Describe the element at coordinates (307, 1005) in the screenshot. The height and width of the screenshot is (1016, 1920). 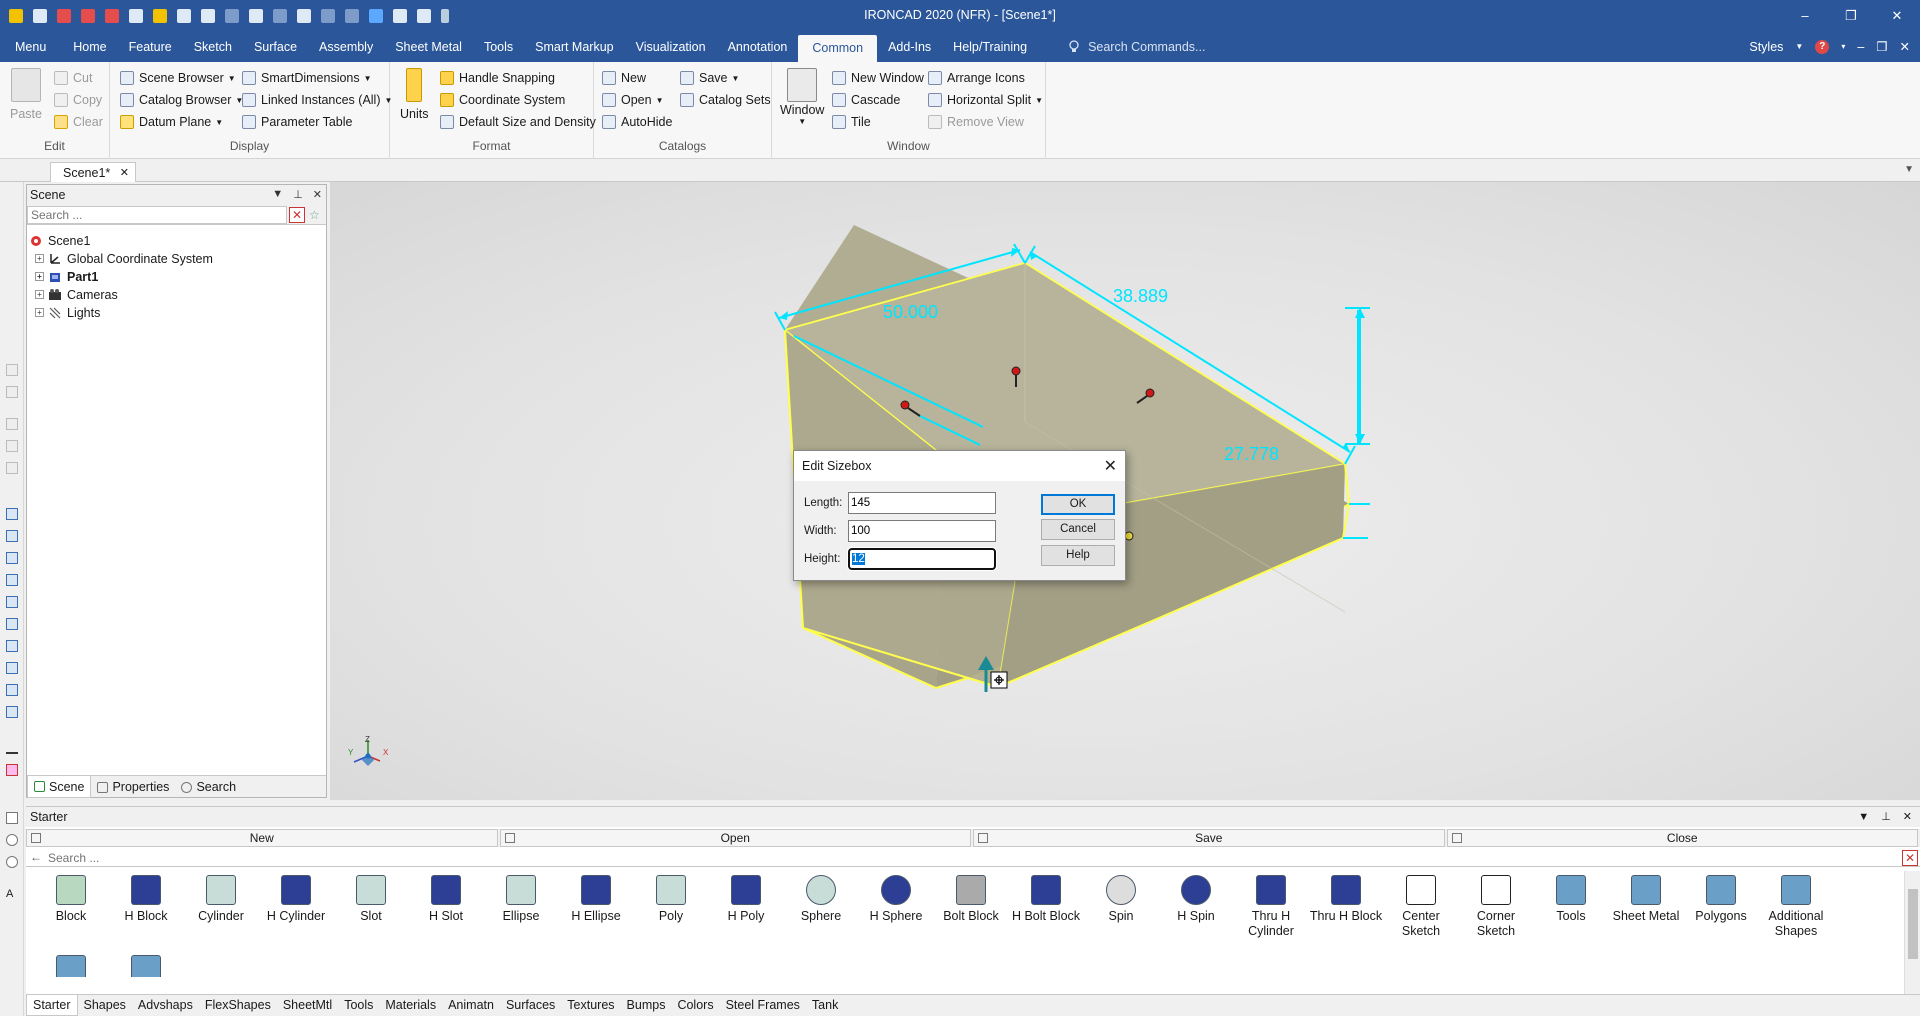
I see `catalog-tab: SheetMtl` at that location.